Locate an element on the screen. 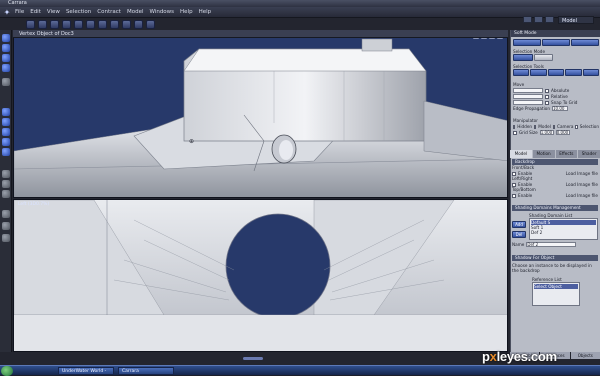  mode-vertex-button is located at coordinates (527, 42).